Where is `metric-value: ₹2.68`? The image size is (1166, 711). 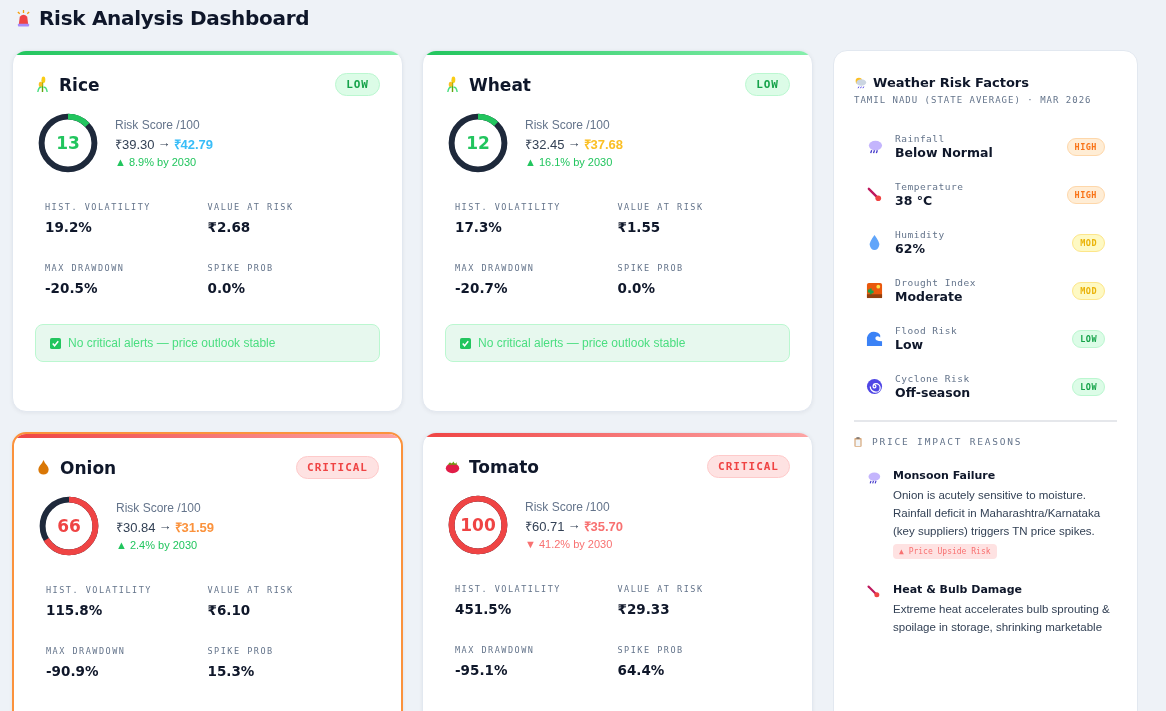
metric-value: ₹2.68 is located at coordinates (229, 227).